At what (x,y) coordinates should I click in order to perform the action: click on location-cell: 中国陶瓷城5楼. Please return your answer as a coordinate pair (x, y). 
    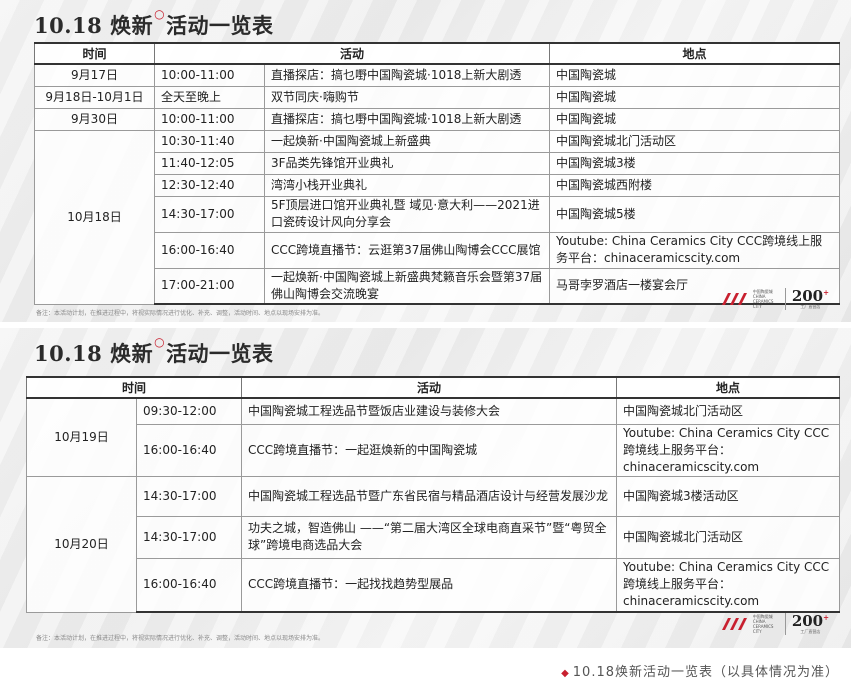
    Looking at the image, I should click on (695, 214).